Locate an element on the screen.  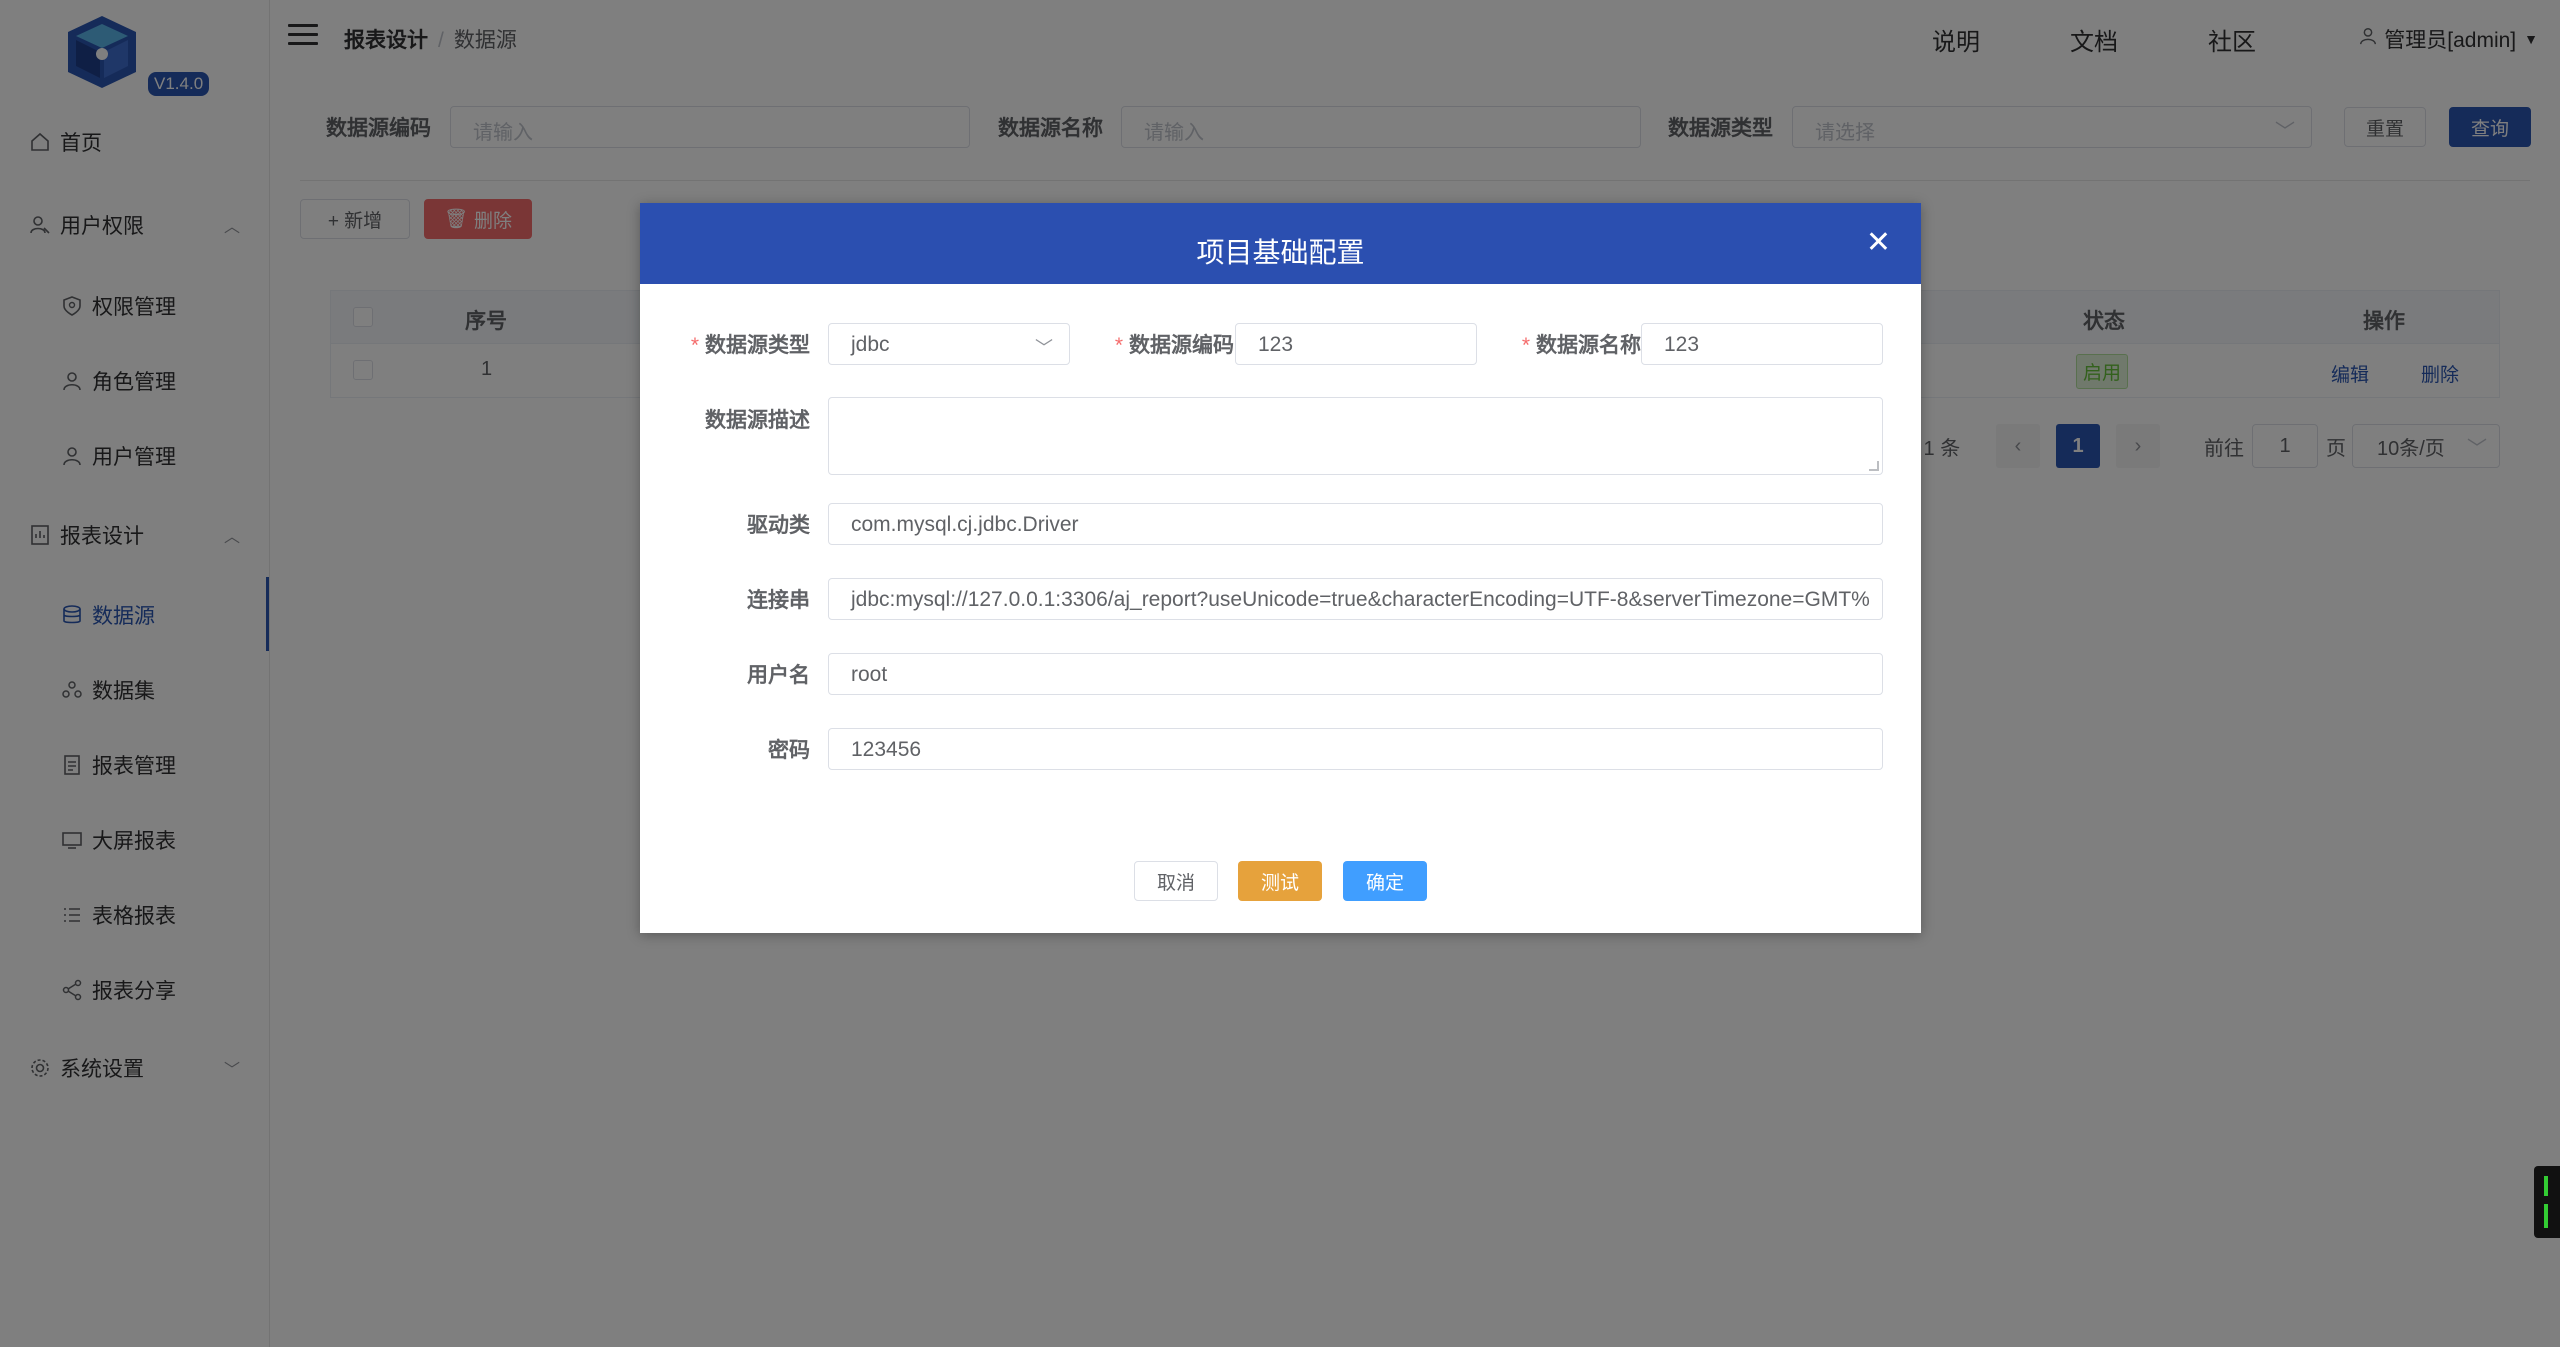
dialog-header: 项目基础配置 ✕ is located at coordinates (1280, 243).